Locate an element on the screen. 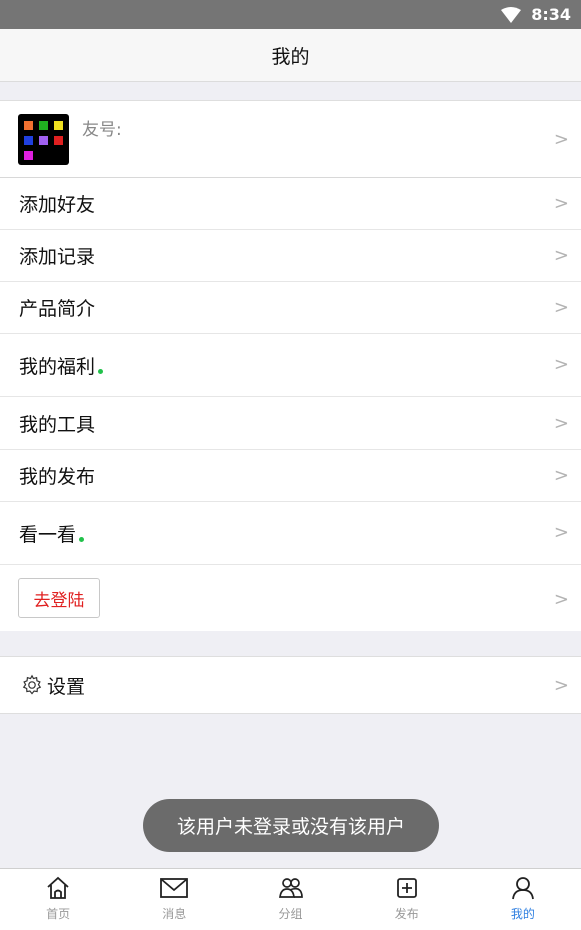 The height and width of the screenshot is (930, 581). tab-groups: 分组 is located at coordinates (290, 899).